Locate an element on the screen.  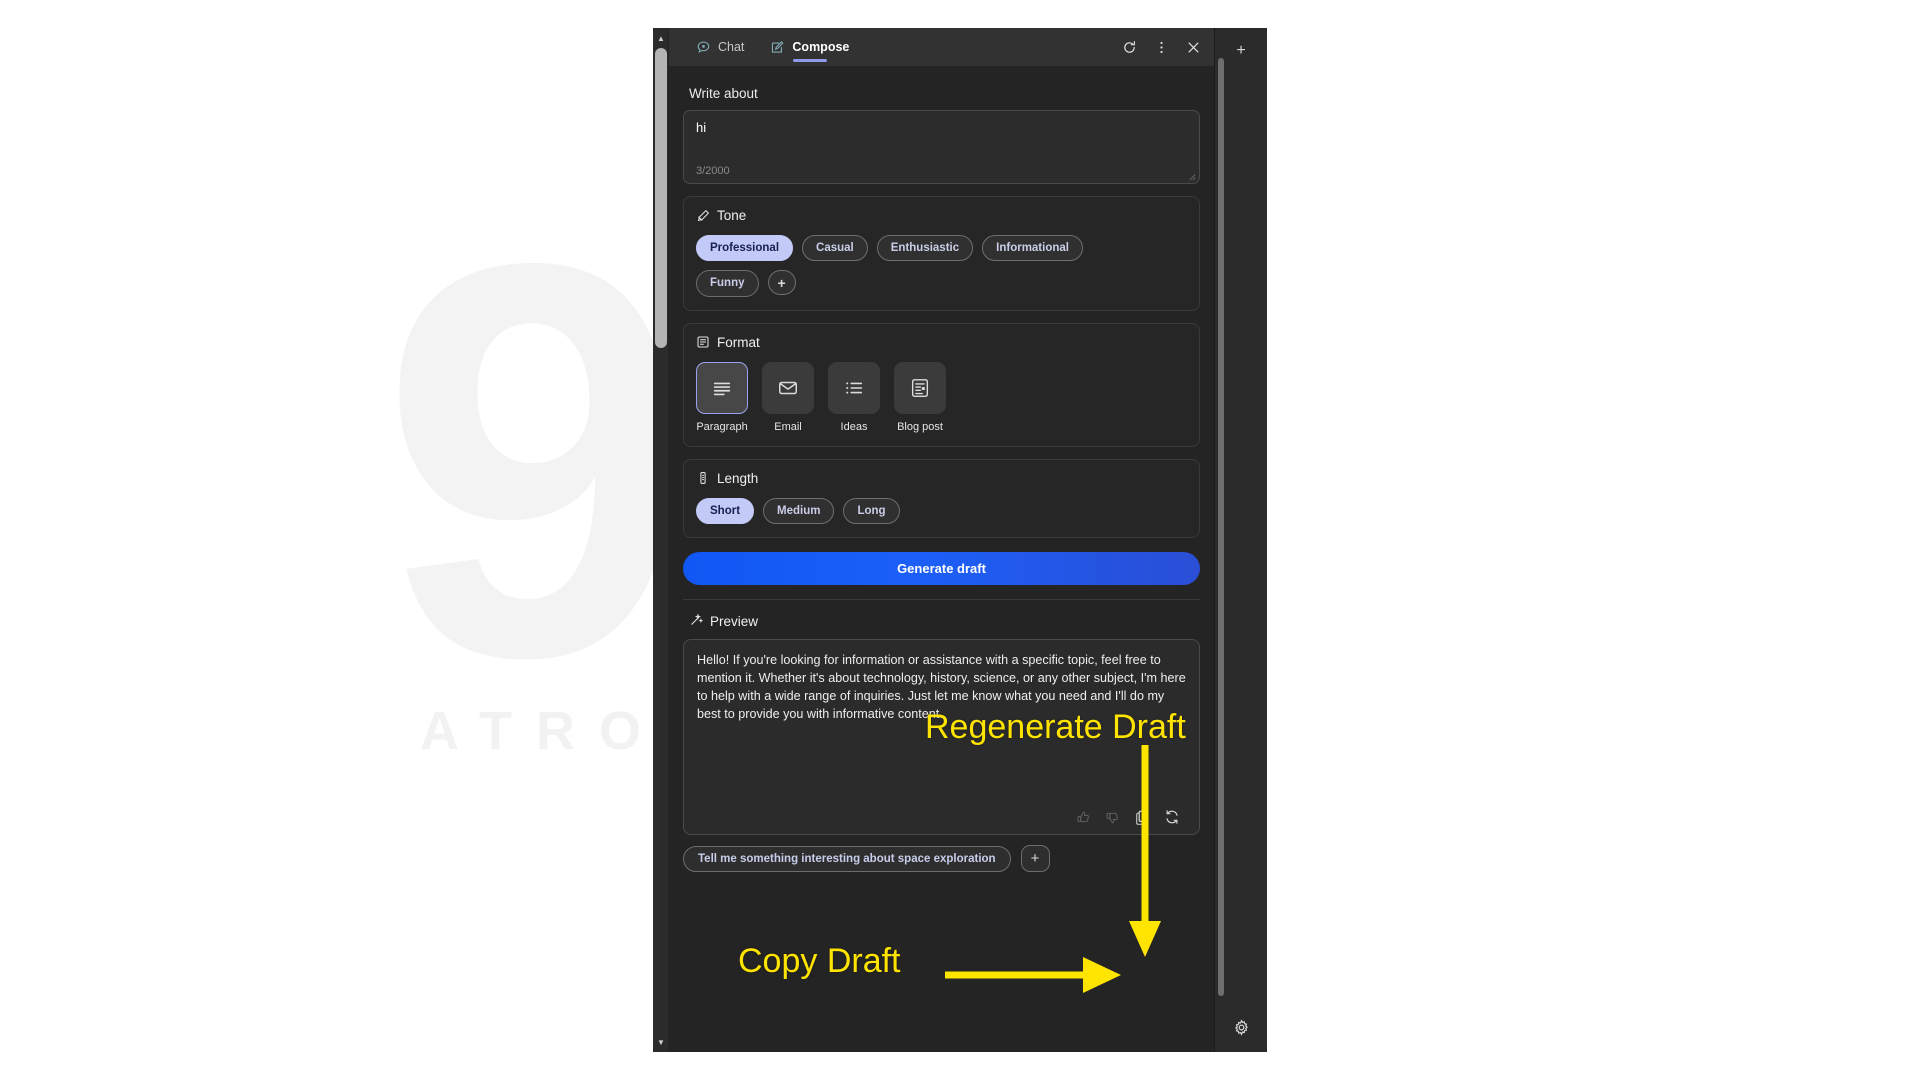
titlebar-actions is located at coordinates (1161, 47).